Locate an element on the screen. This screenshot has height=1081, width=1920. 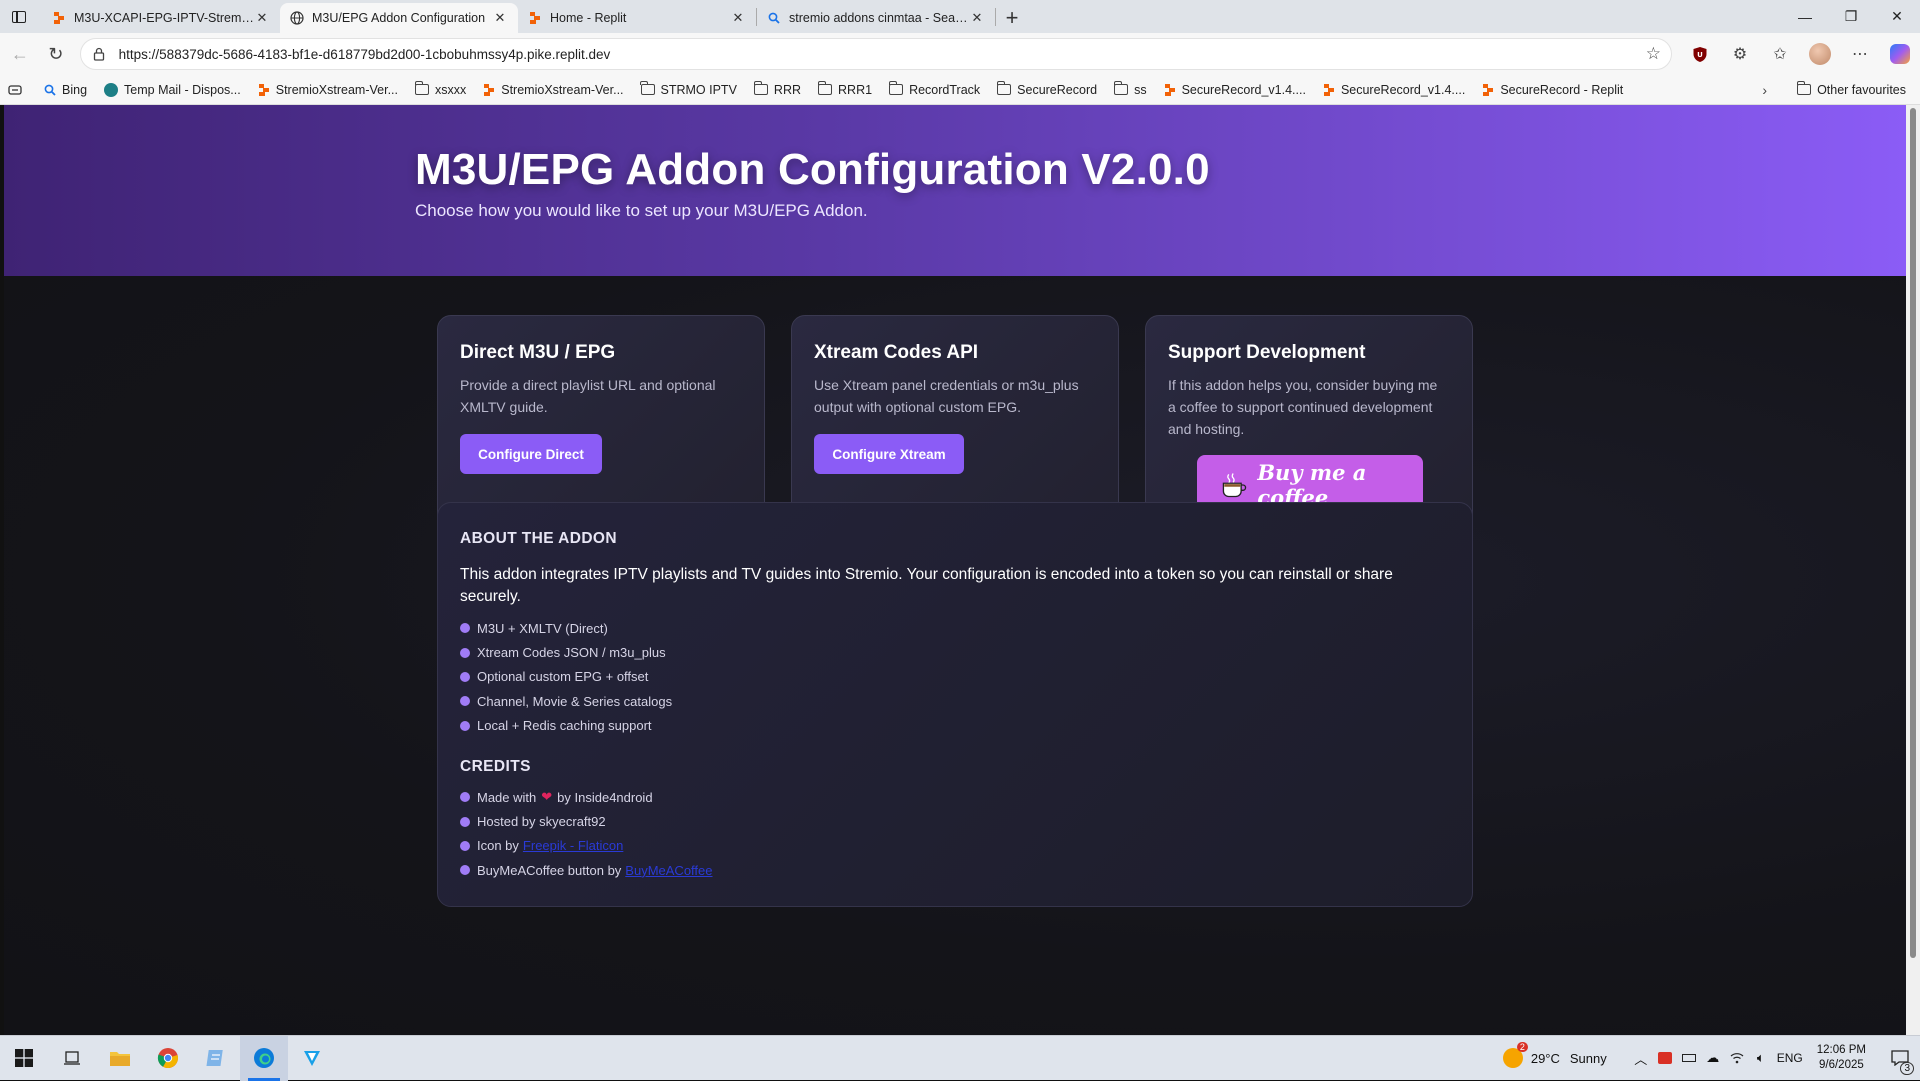
credits-heading: CREDITS is located at coordinates (495, 766).